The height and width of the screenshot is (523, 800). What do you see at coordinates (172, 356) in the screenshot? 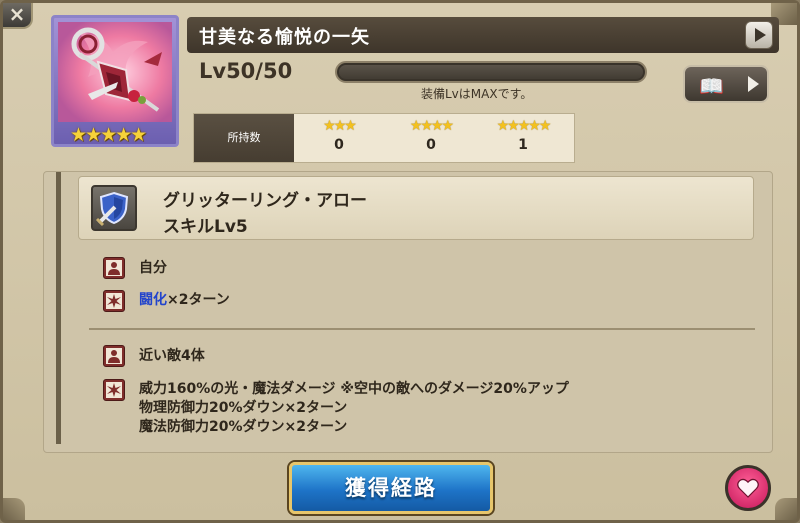
I see `effect-target: 近い敵4体` at bounding box center [172, 356].